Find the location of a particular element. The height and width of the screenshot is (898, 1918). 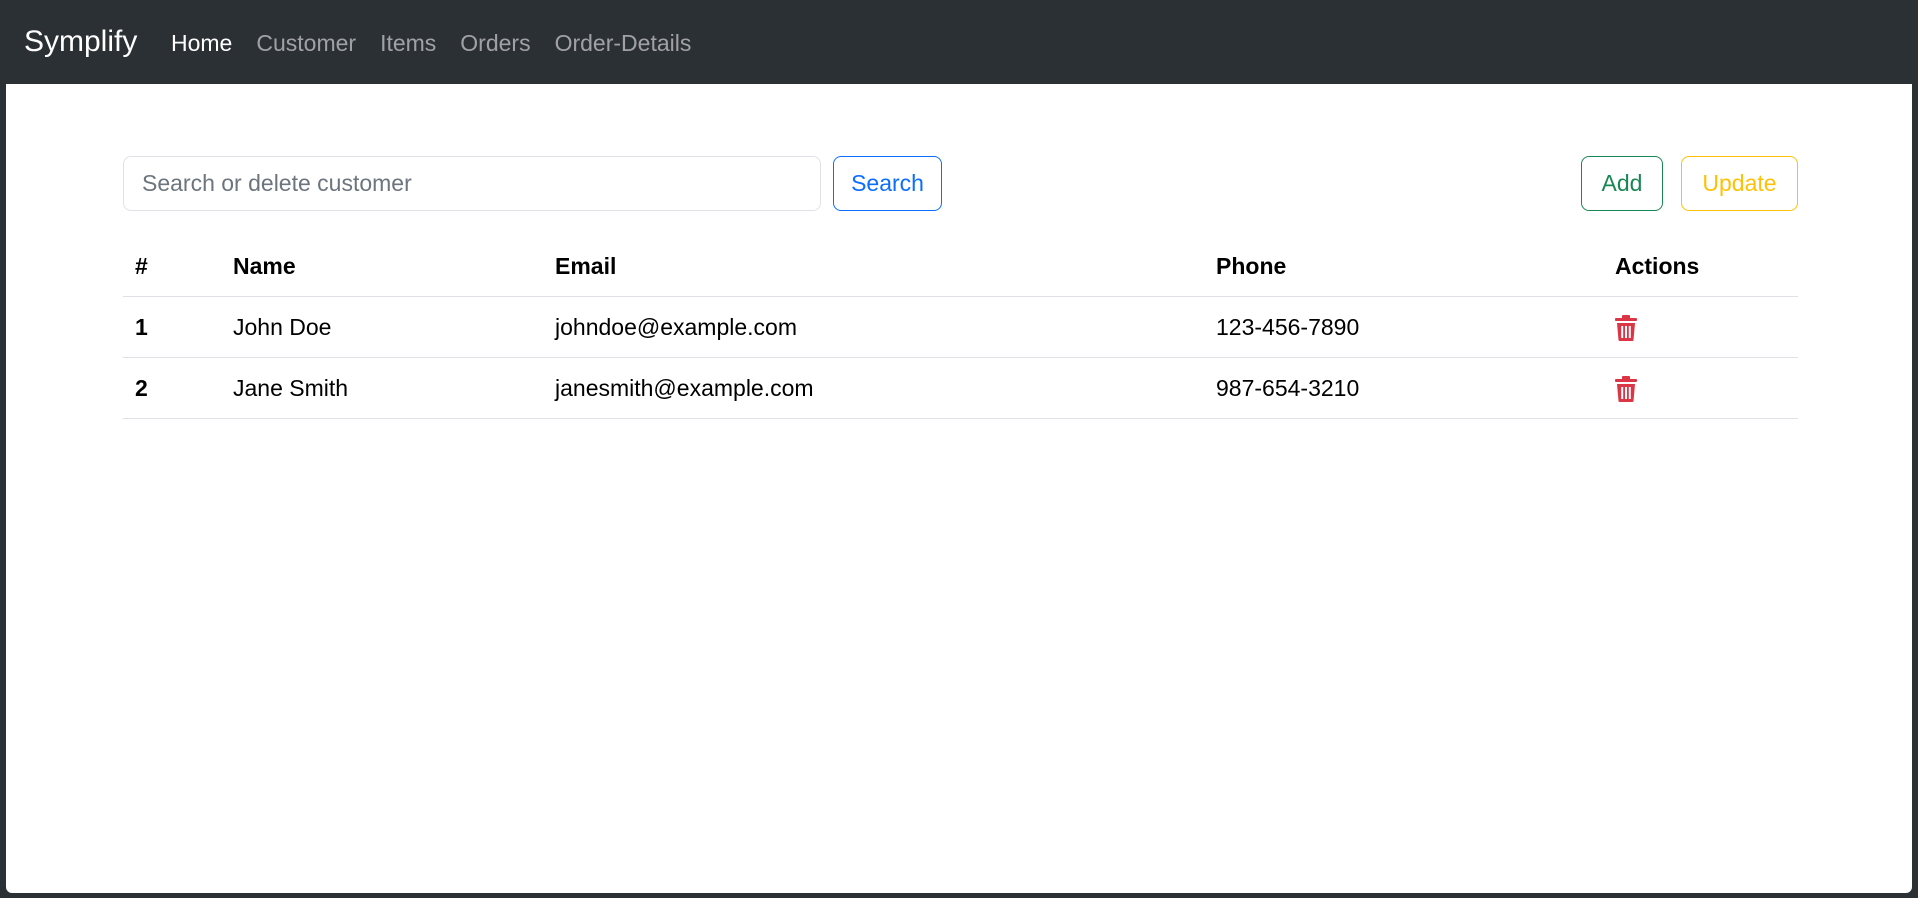

column-header-name: Name is located at coordinates (382, 266).